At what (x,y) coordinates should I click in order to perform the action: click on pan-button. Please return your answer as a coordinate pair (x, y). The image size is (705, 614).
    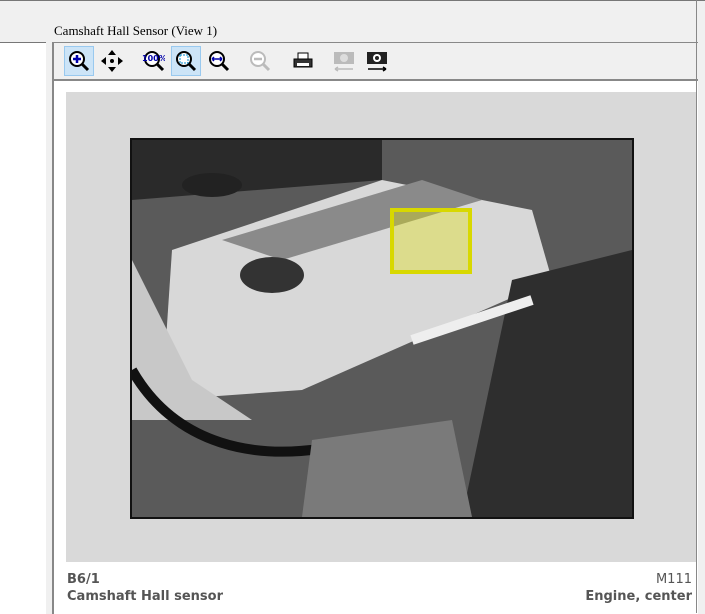
    Looking at the image, I should click on (112, 61).